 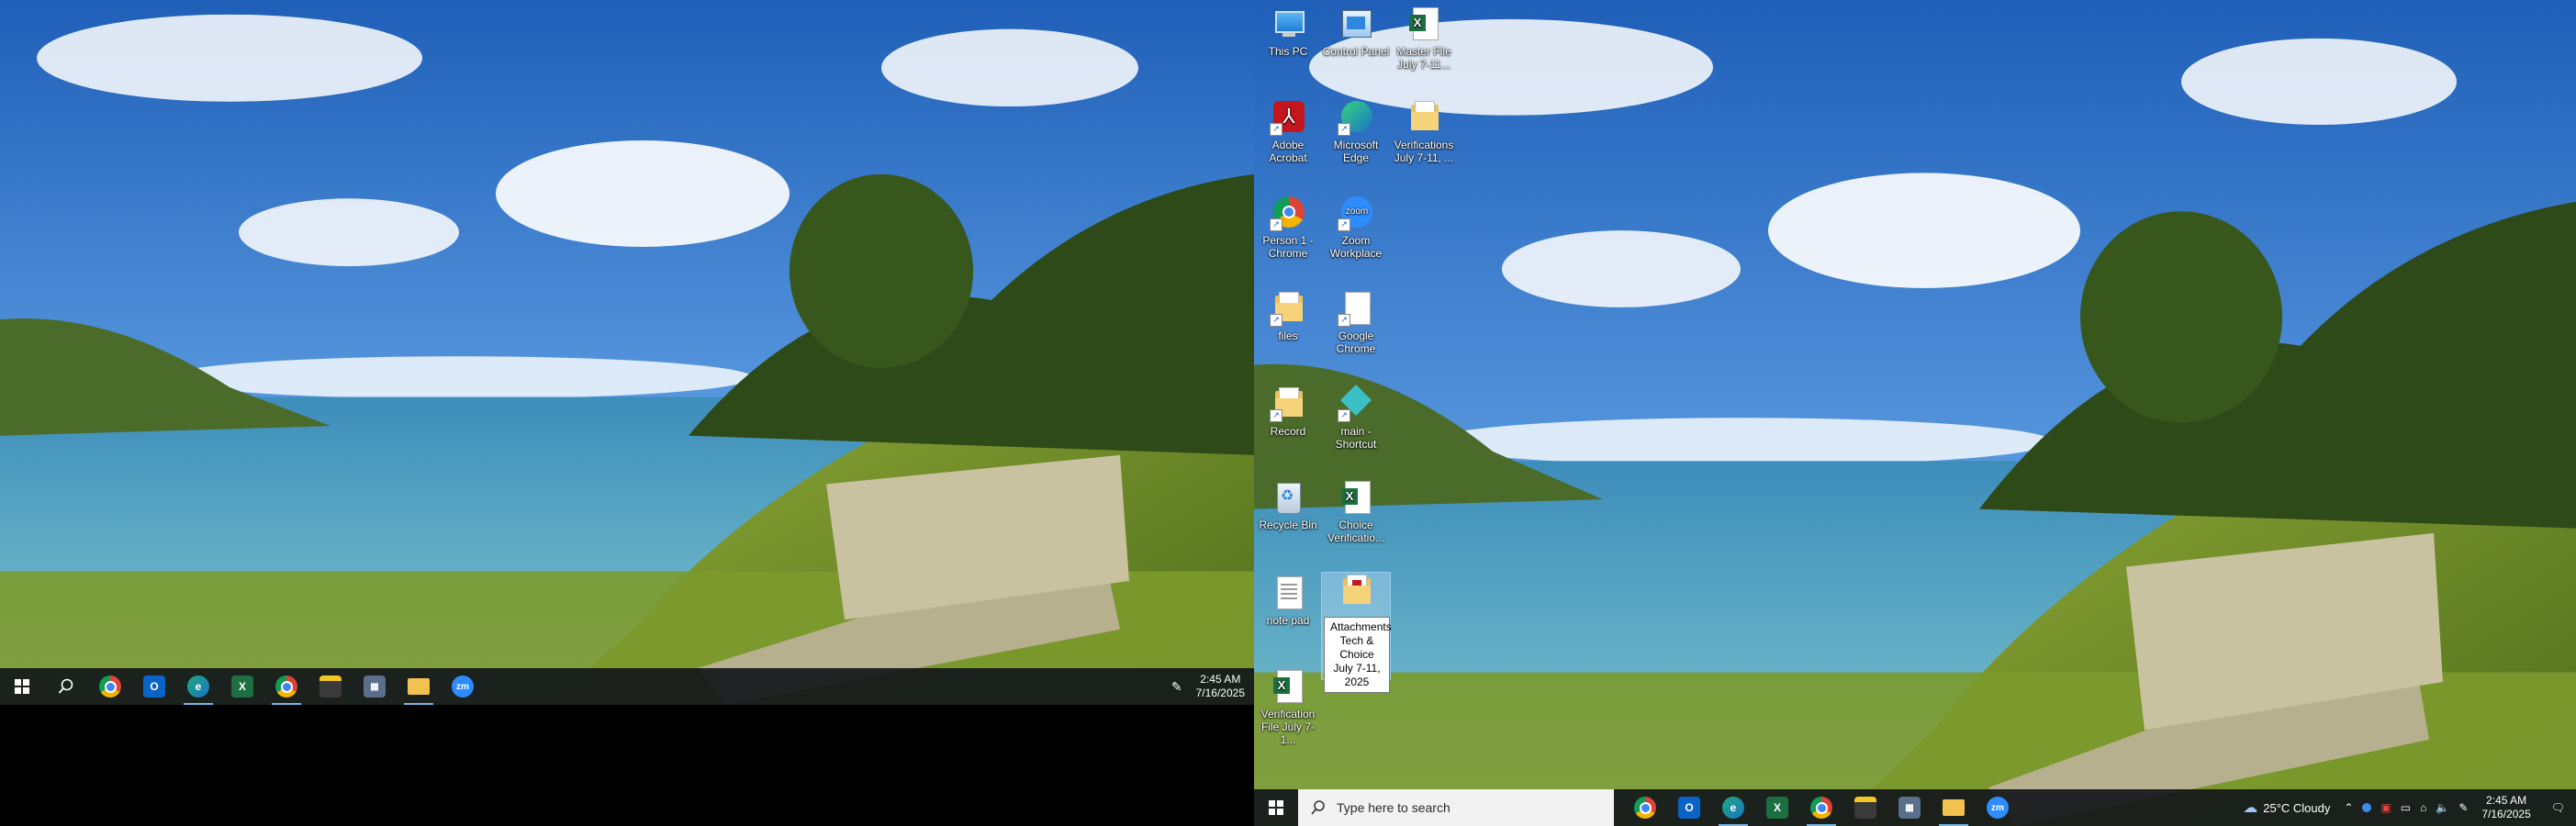 What do you see at coordinates (2558, 807) in the screenshot?
I see `notification-icon: 🗨` at bounding box center [2558, 807].